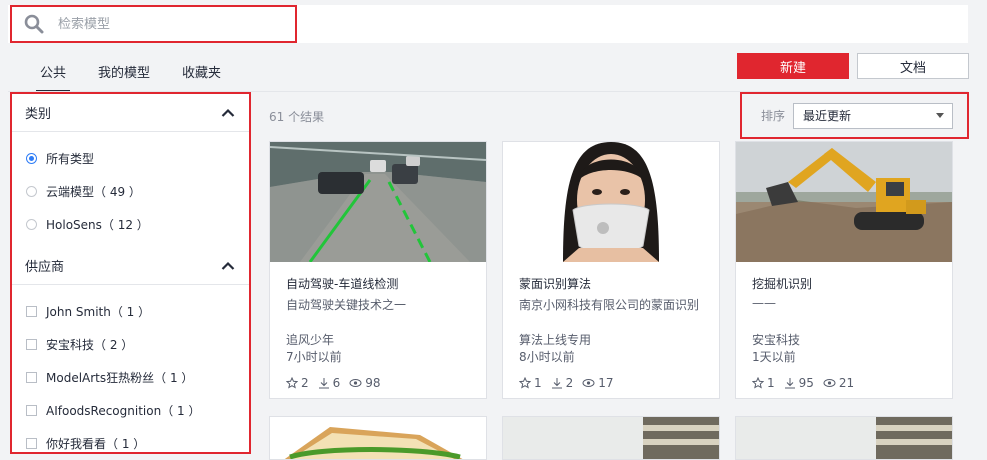  I want to click on download-stat: 95, so click(799, 383).